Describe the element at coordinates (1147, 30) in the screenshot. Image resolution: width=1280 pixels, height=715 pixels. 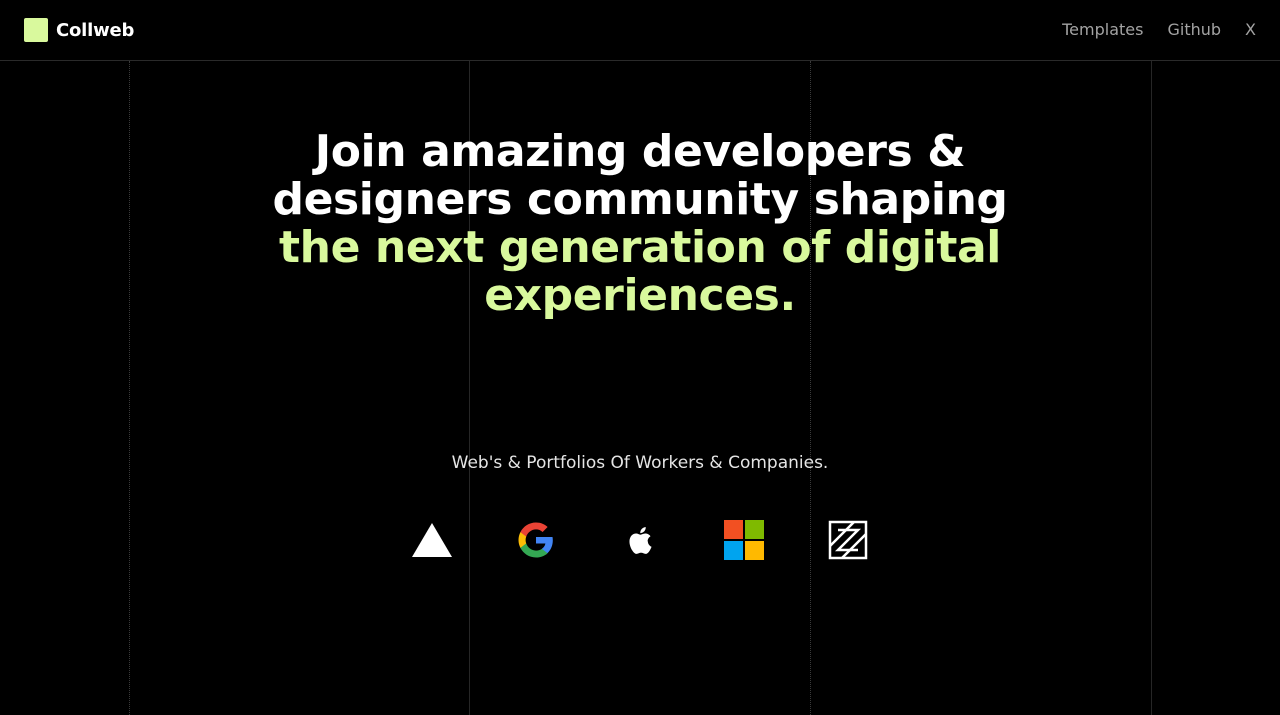
I see `top-nav: Templates Github X` at that location.